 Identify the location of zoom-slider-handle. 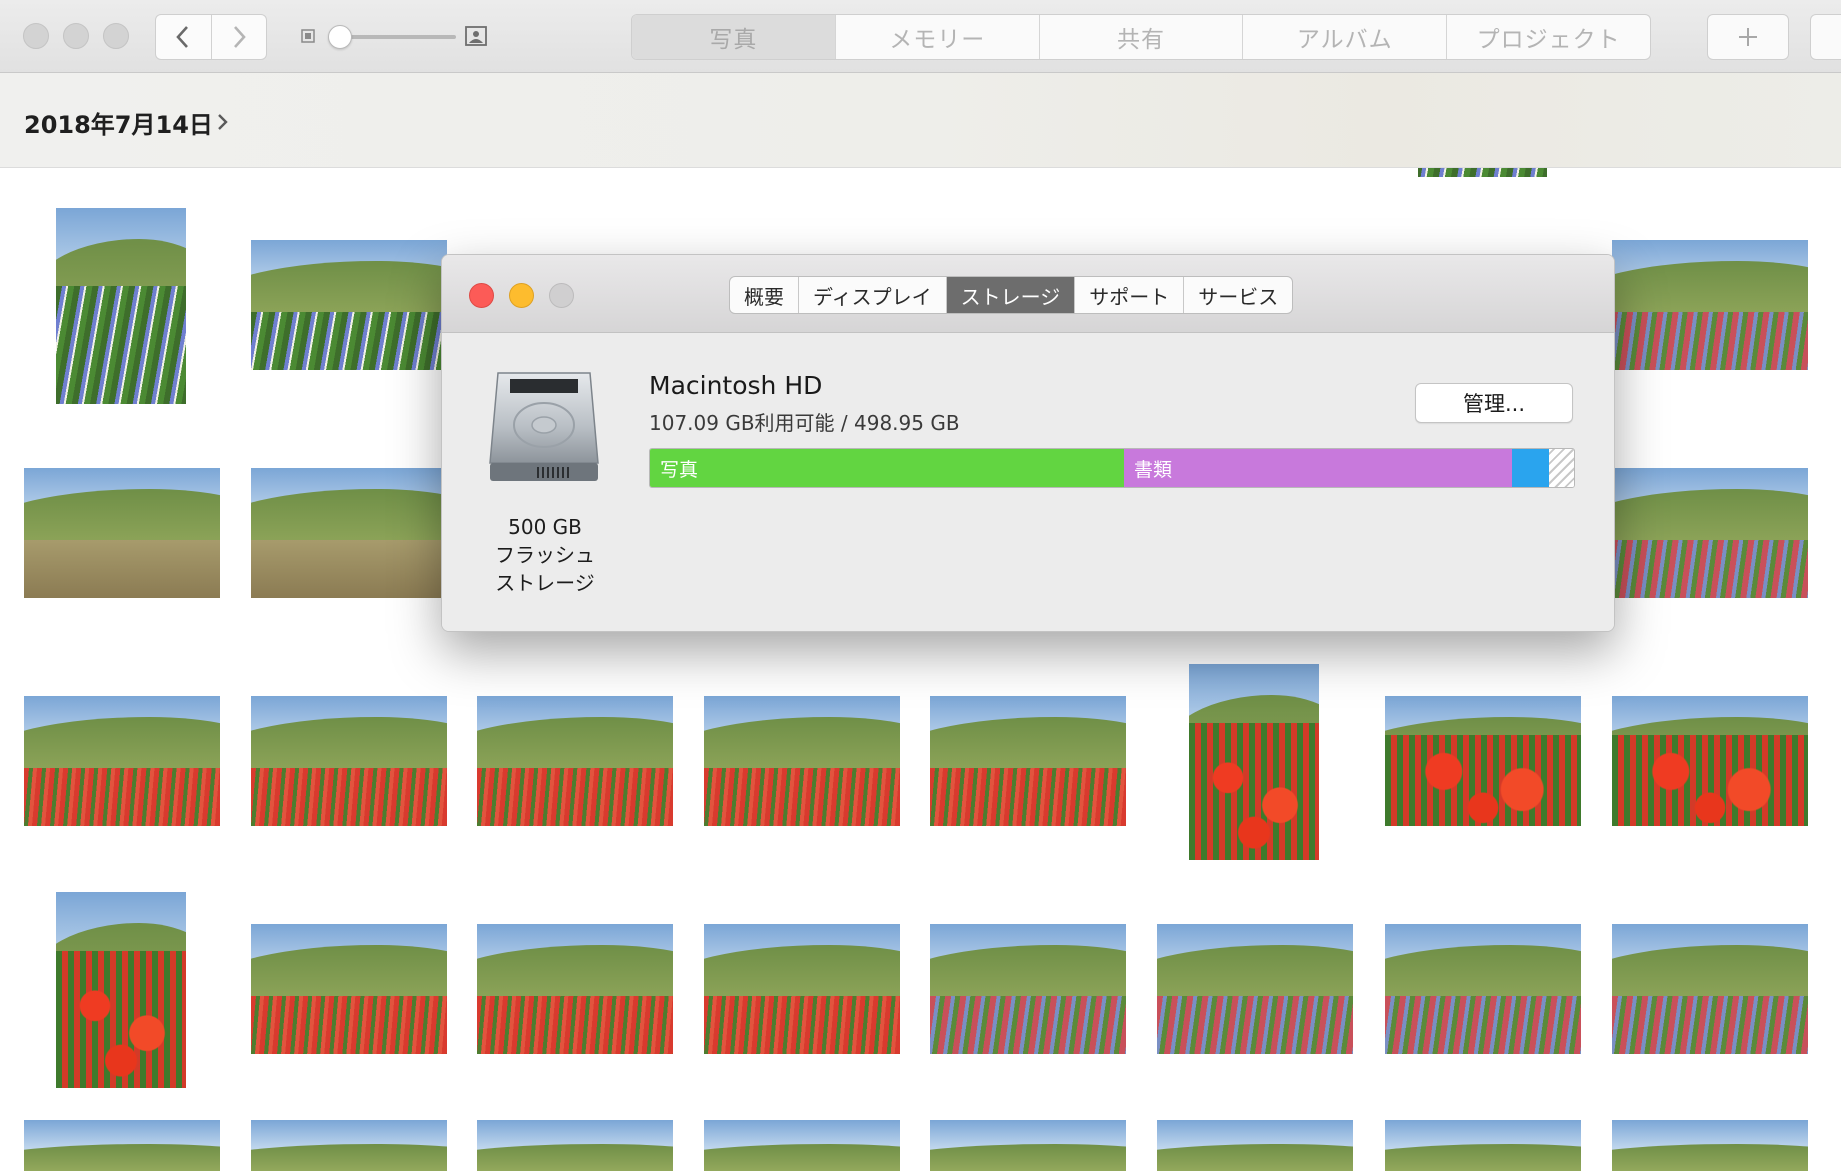
(340, 37).